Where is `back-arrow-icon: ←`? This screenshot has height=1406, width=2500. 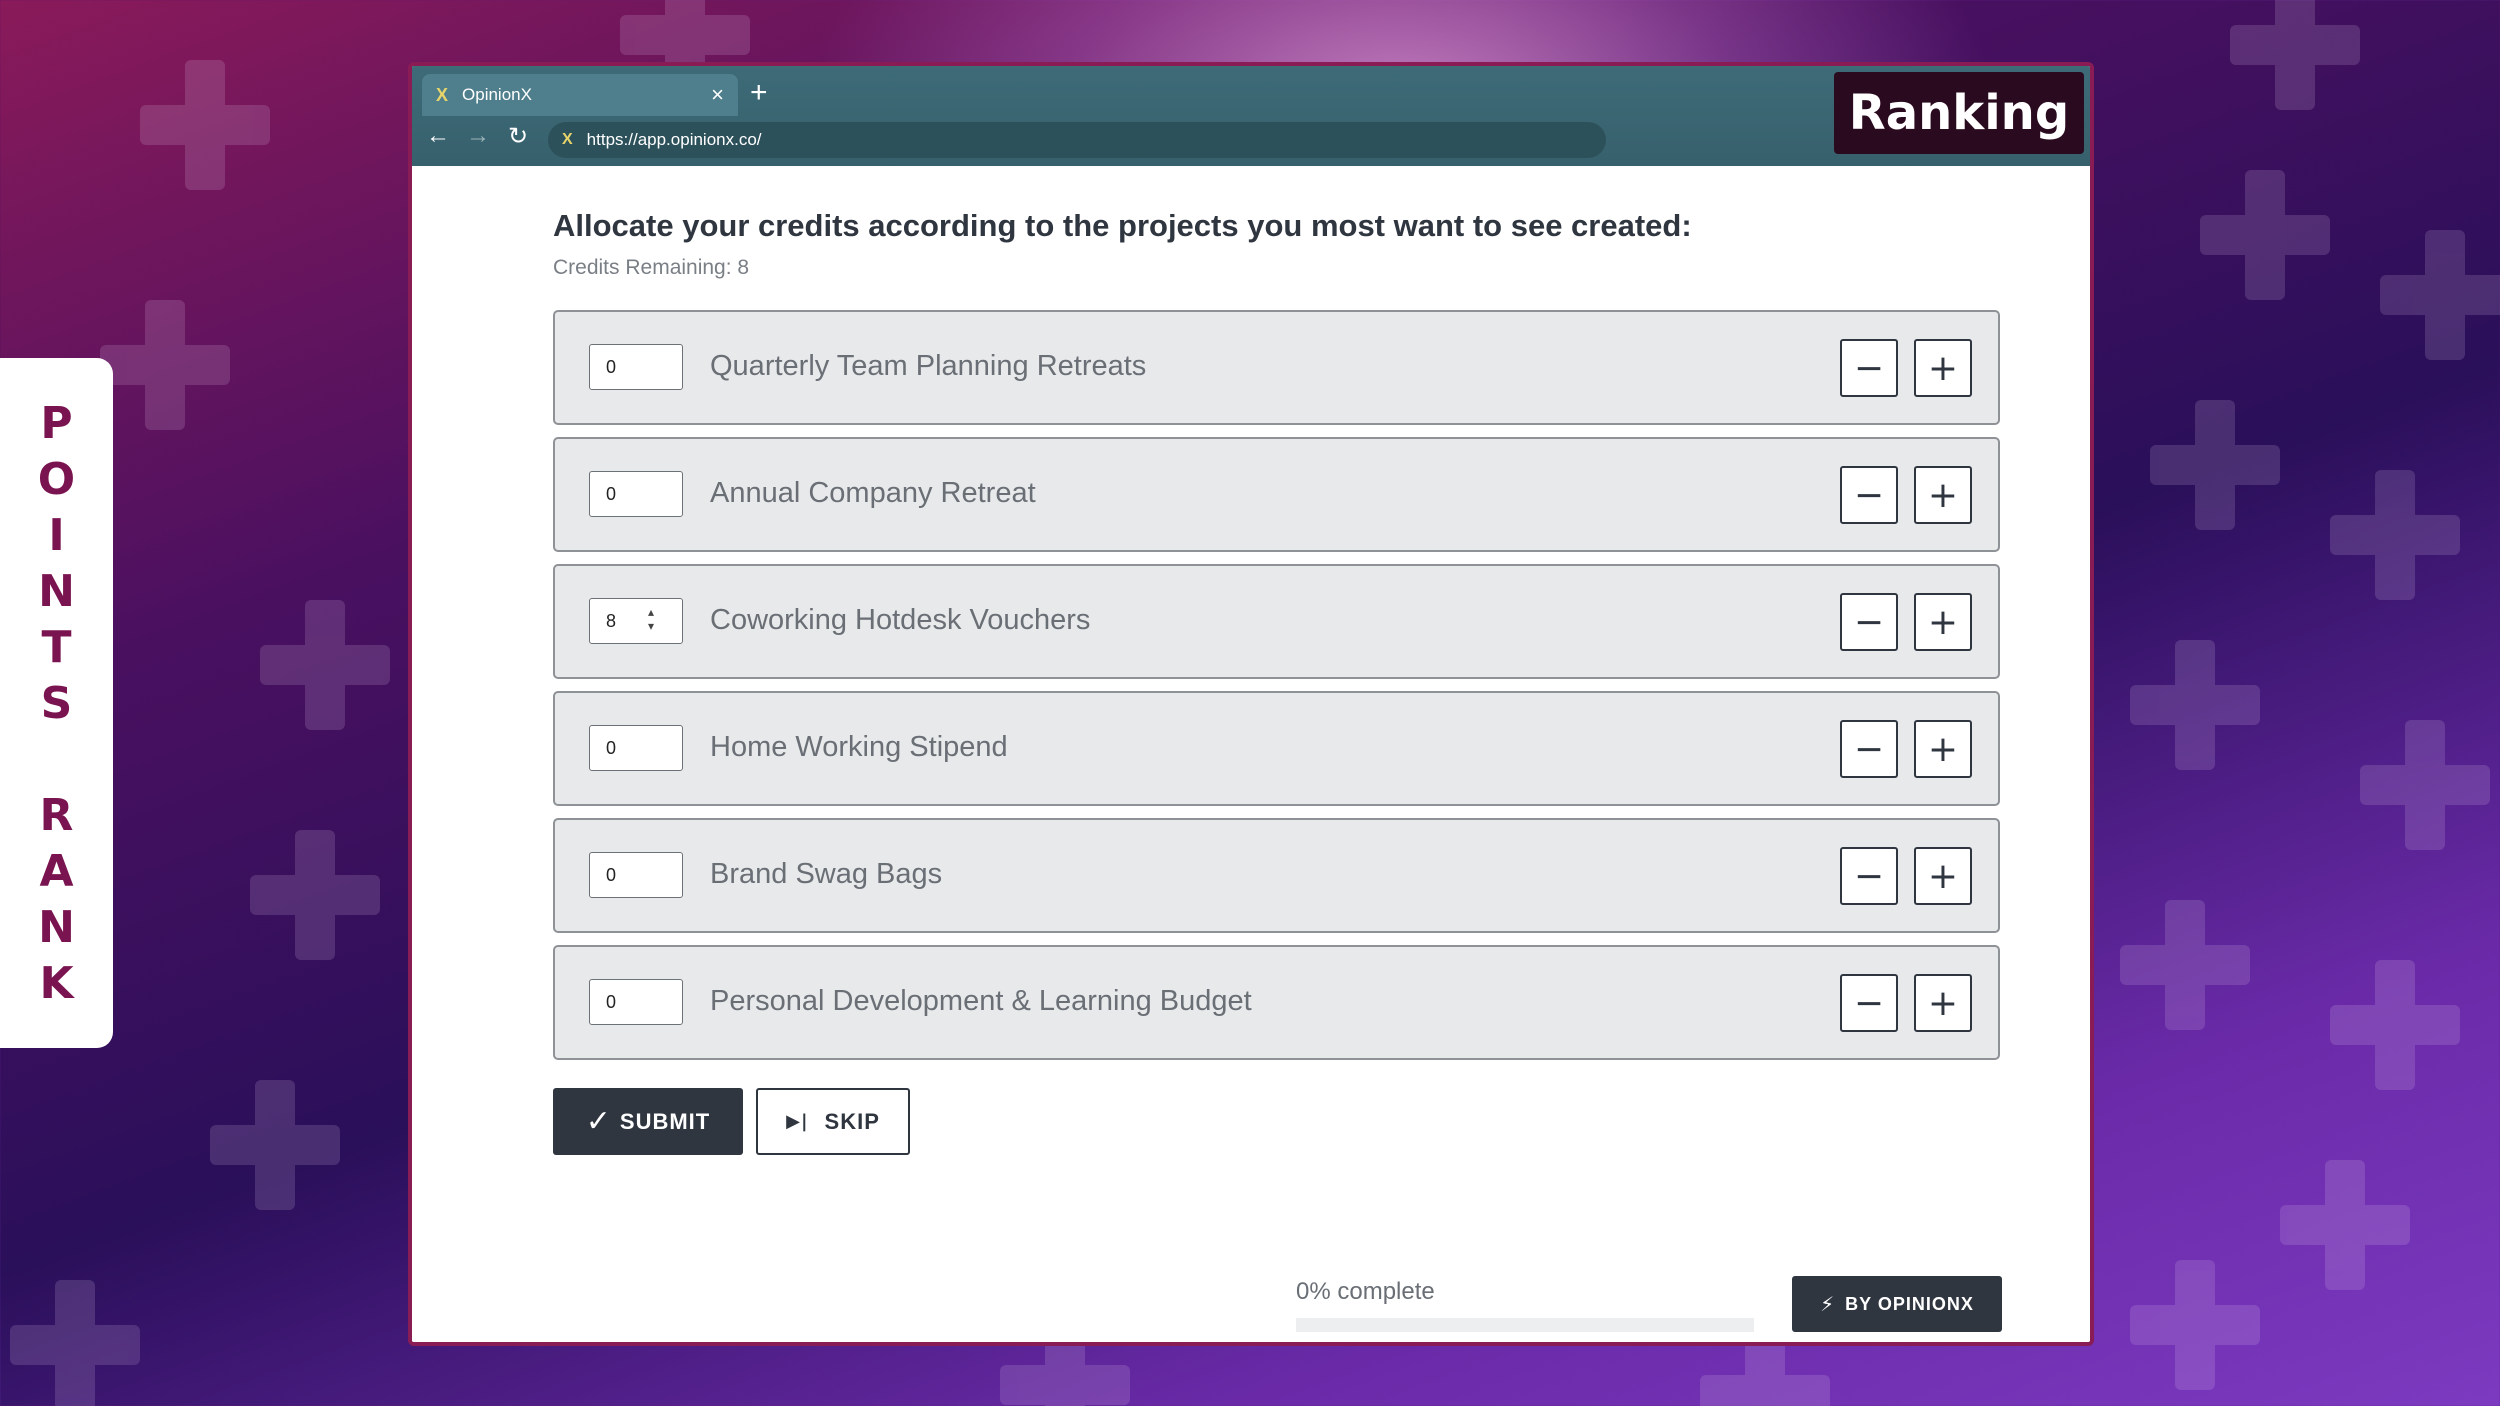
back-arrow-icon: ← is located at coordinates (438, 136).